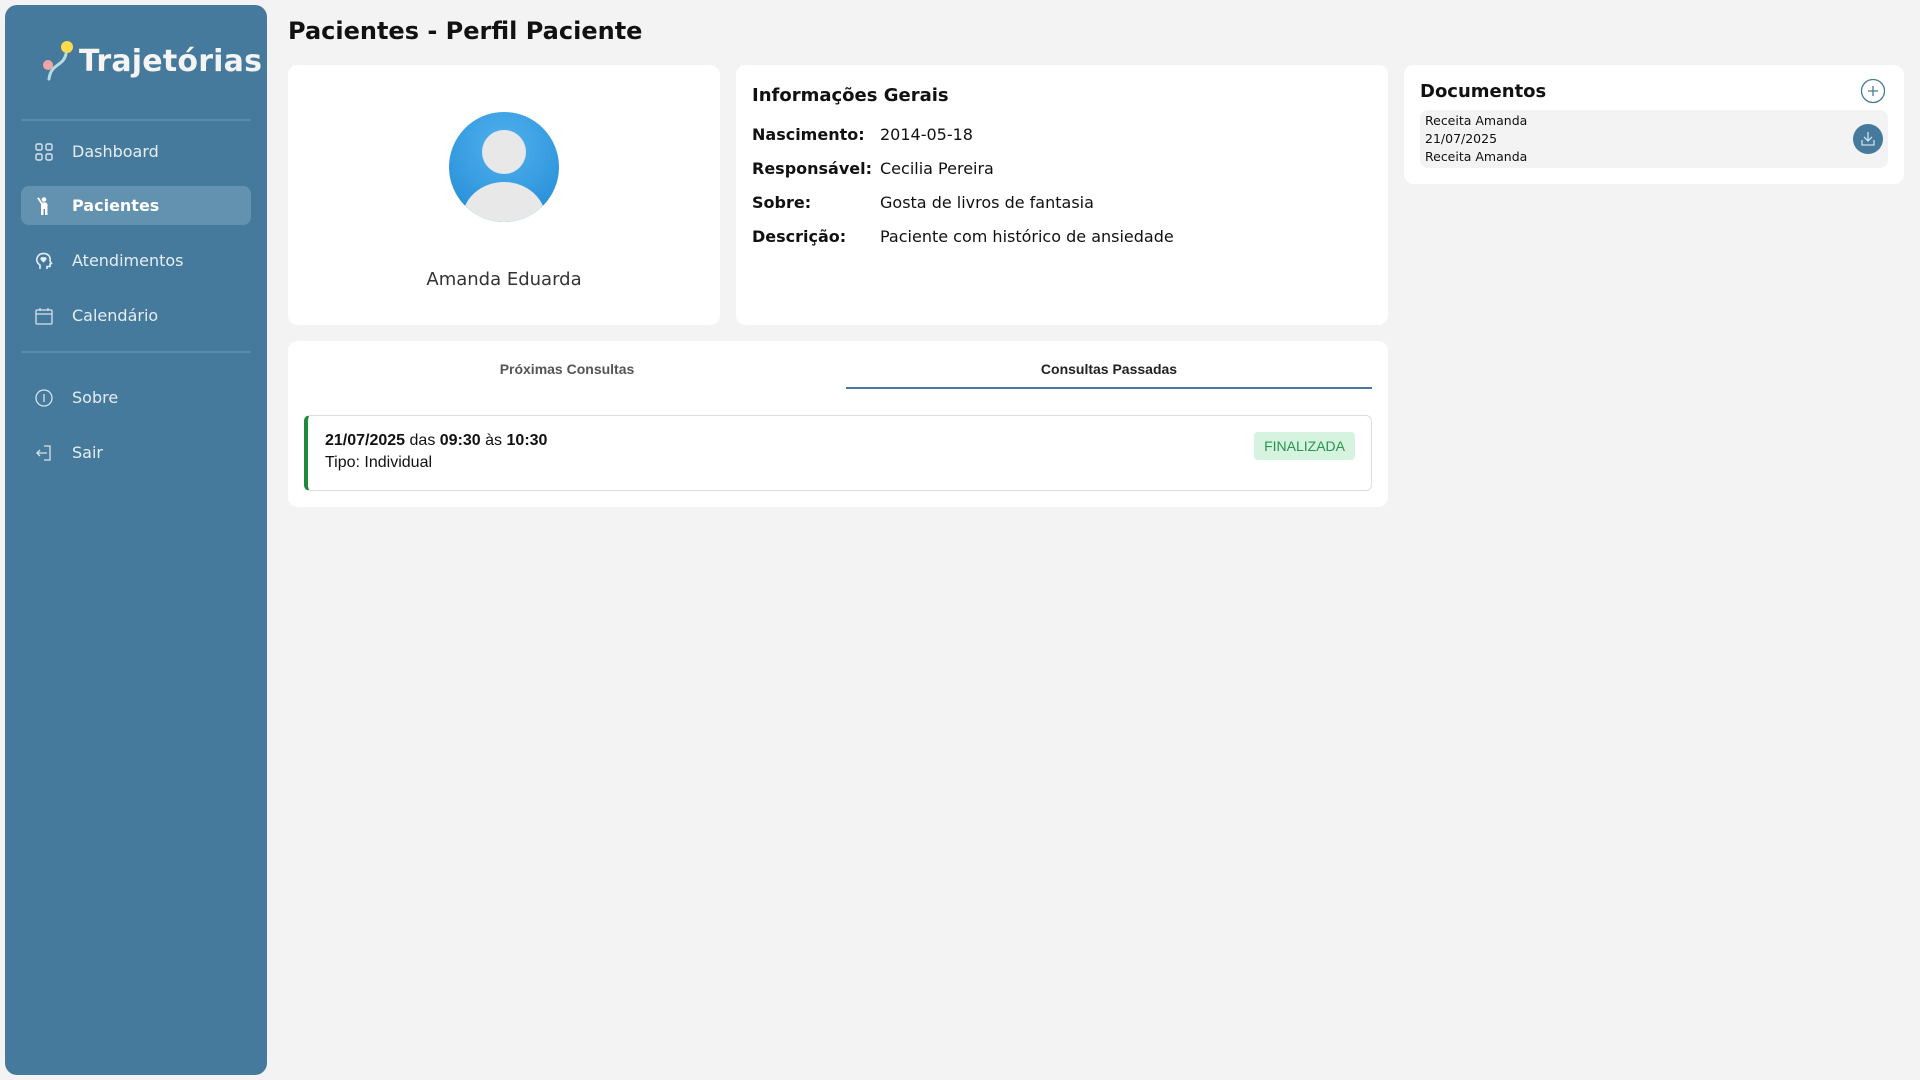  I want to click on person-waving-icon, so click(42, 205).